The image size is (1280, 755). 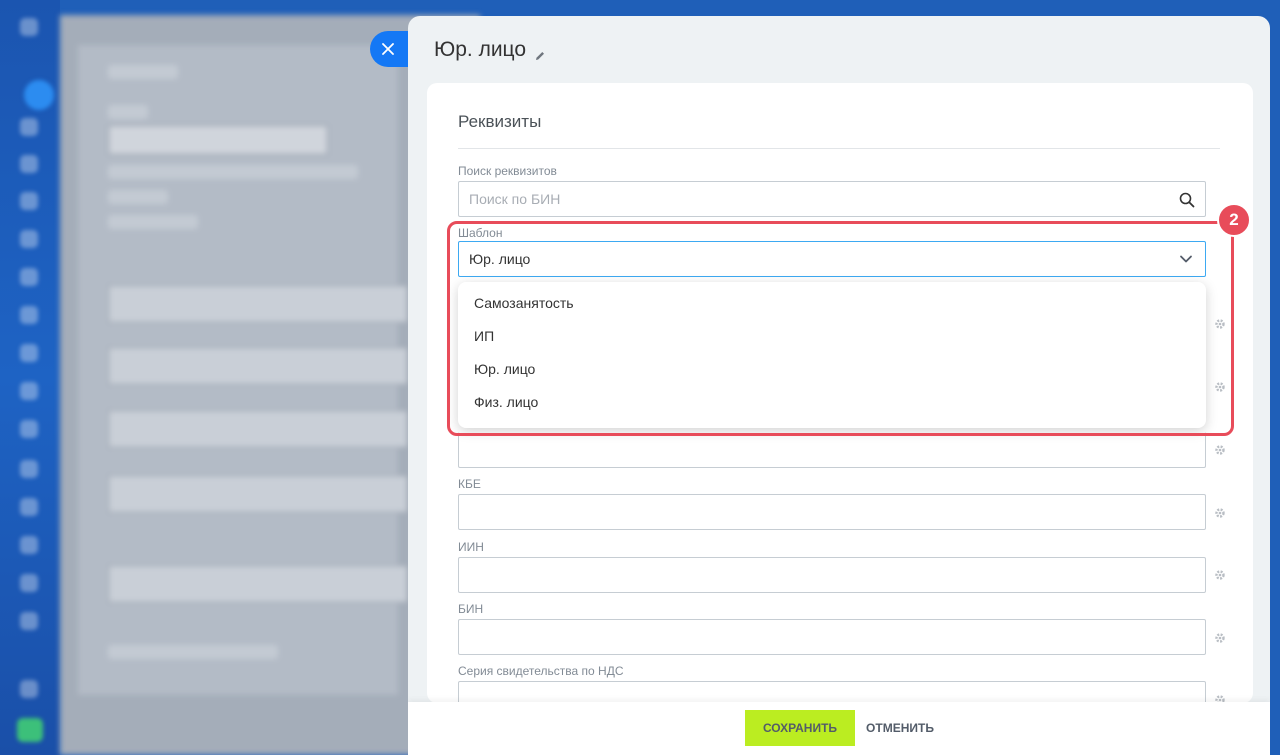 I want to click on kbe-input, so click(x=832, y=512).